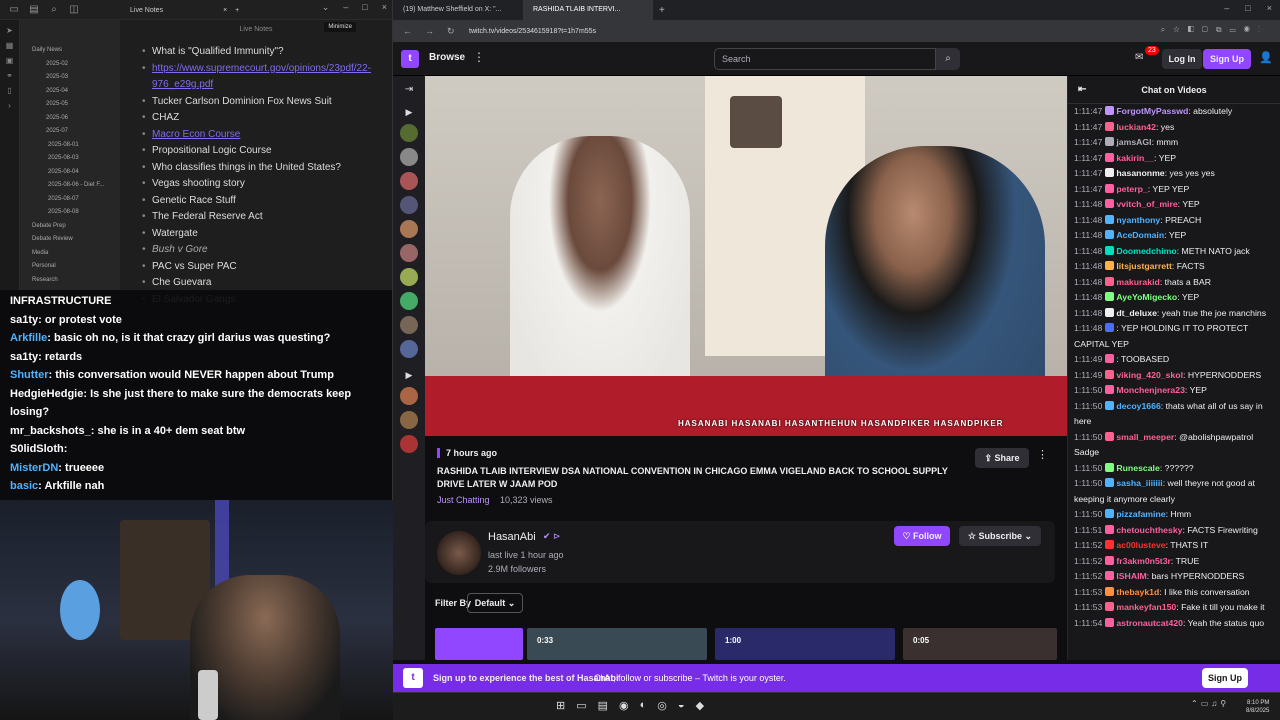  I want to click on chat-username: jamsAGI, so click(1133, 142).